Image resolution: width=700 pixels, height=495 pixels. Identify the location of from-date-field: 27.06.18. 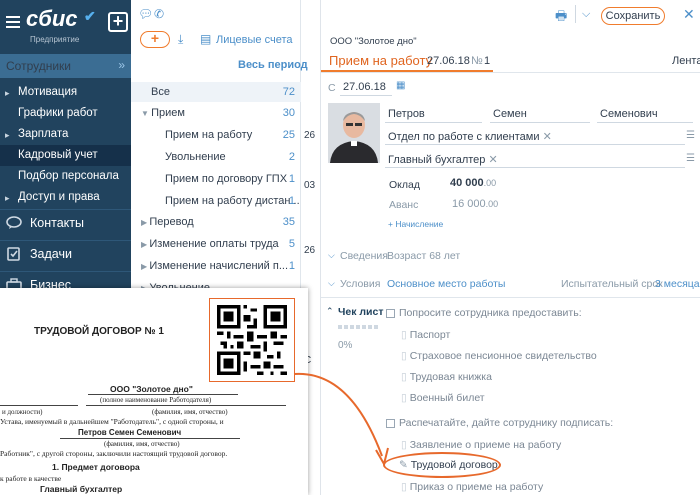
(366, 87).